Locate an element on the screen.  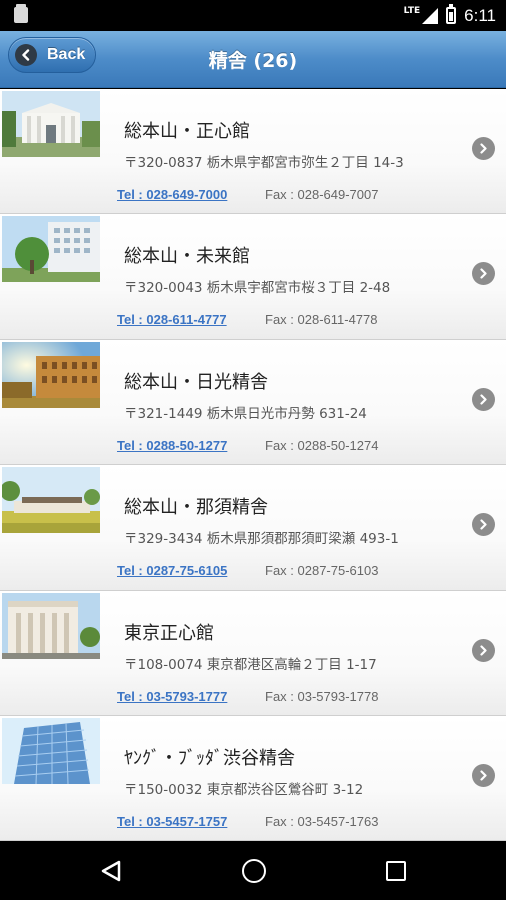
sim-notification-icon is located at coordinates (21, 13).